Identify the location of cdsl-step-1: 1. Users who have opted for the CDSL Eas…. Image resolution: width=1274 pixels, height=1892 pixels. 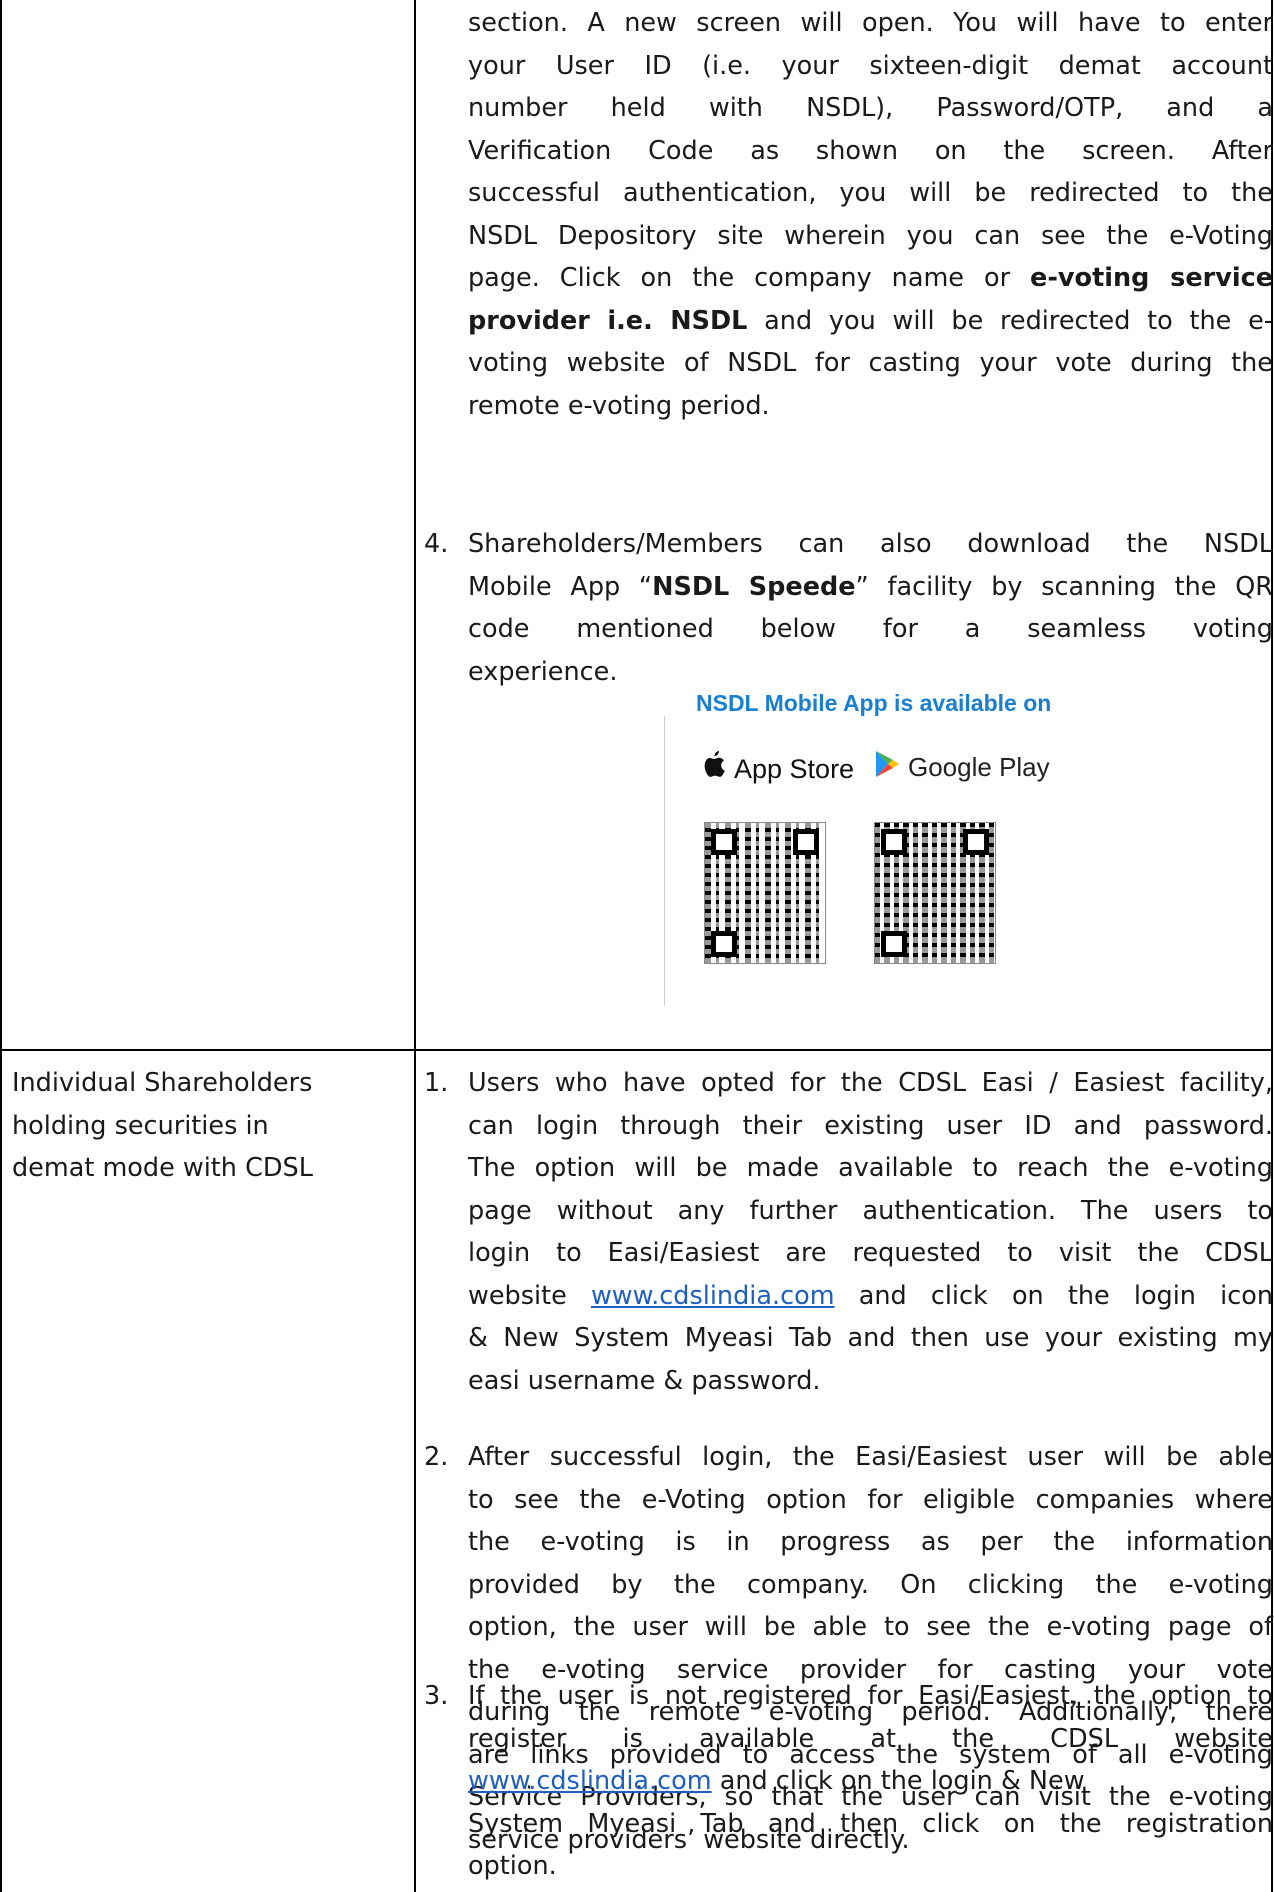
(848, 1232).